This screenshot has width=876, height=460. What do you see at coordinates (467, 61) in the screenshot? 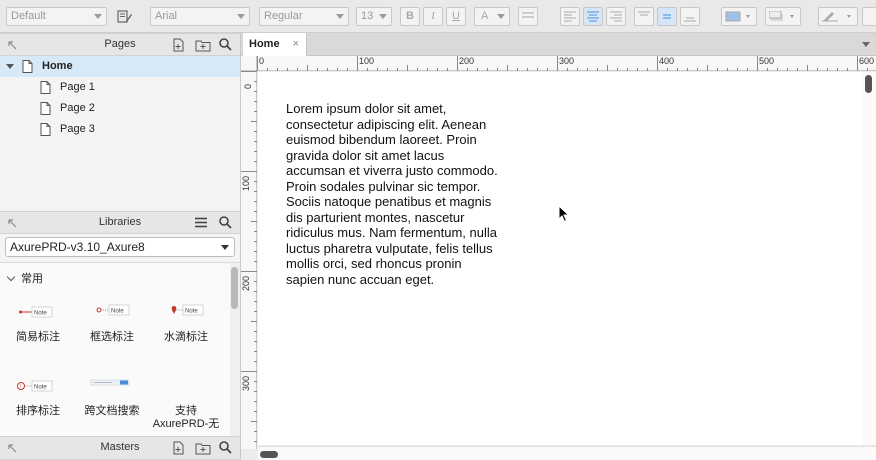
I see `ruler-label: 200` at bounding box center [467, 61].